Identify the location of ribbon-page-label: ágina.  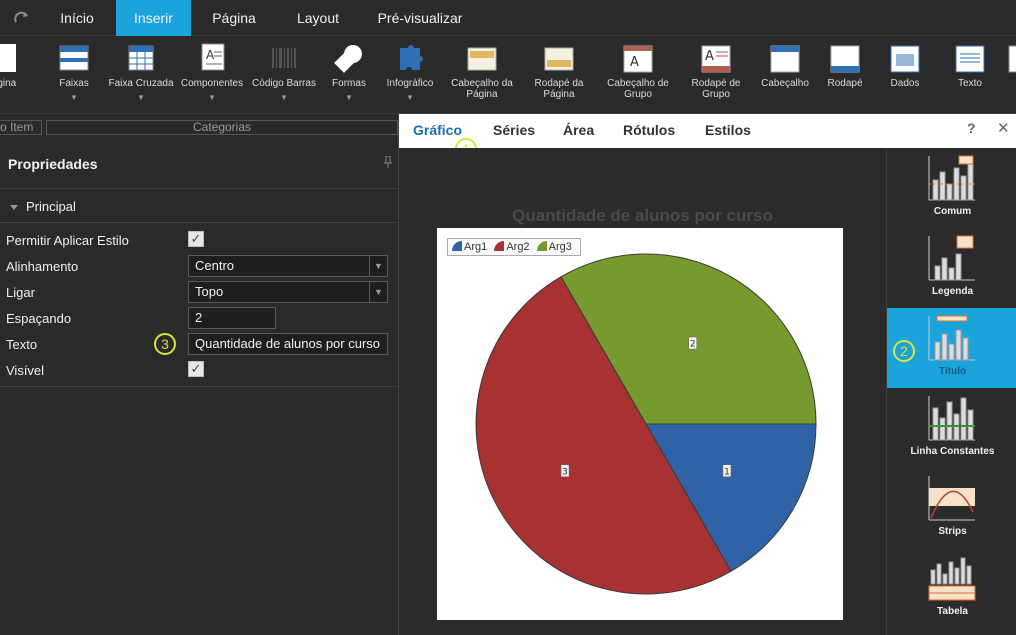
(8, 83).